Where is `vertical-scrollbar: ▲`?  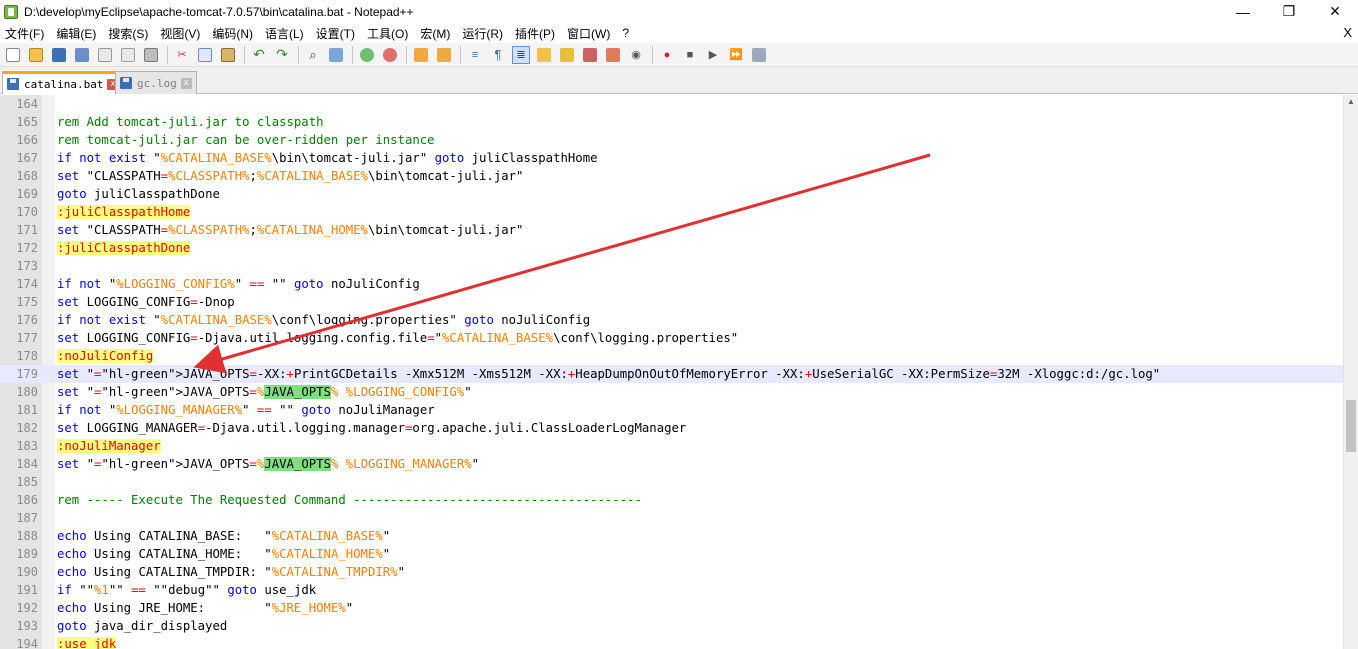
vertical-scrollbar: ▲ is located at coordinates (1350, 372).